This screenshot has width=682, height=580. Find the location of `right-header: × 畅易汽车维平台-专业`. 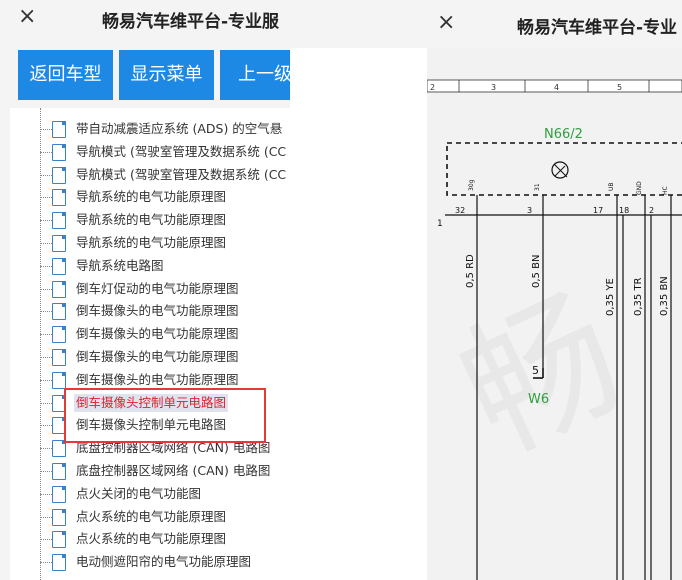

right-header: × 畅易汽车维平台-专业 is located at coordinates (486, 24).